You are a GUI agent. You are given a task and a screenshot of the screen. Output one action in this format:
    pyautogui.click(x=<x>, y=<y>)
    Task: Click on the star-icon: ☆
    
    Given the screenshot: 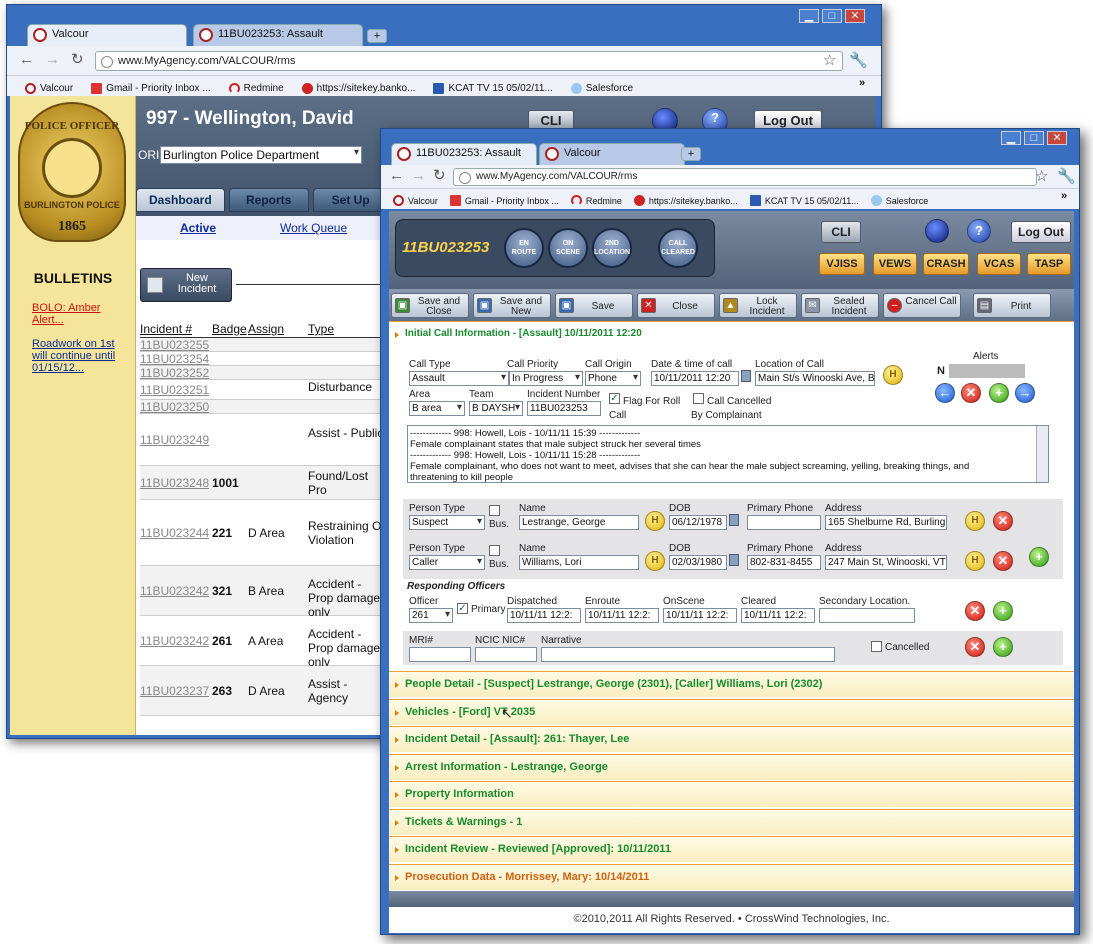 What is the action you would take?
    pyautogui.click(x=829, y=60)
    